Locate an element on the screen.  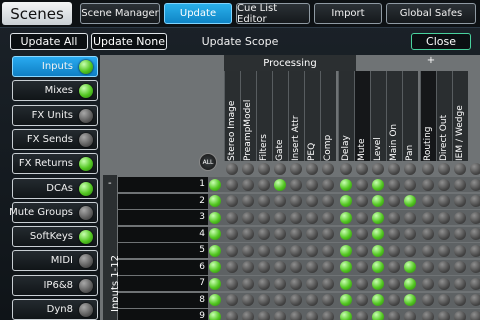
sidebar-item-mixes: Mixes is located at coordinates (55, 91).